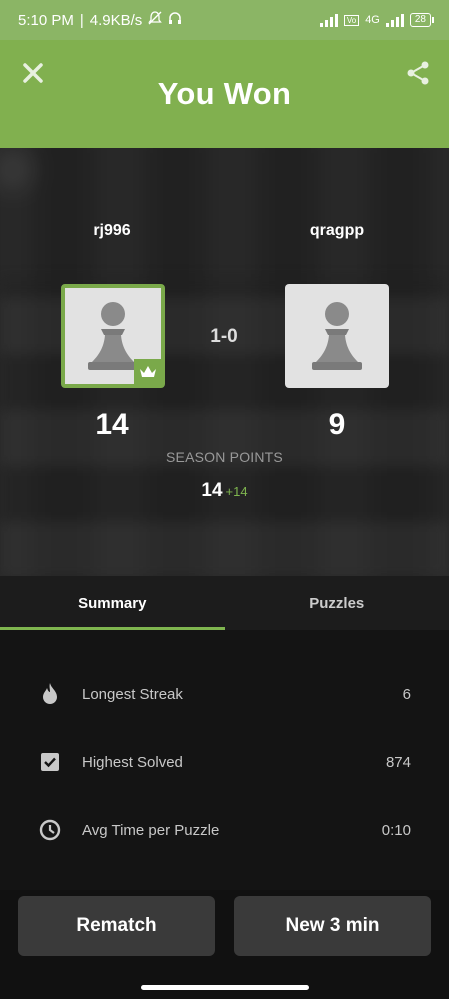 Image resolution: width=449 pixels, height=999 pixels. What do you see at coordinates (236, 491) in the screenshot?
I see `season-points-delta: +14` at bounding box center [236, 491].